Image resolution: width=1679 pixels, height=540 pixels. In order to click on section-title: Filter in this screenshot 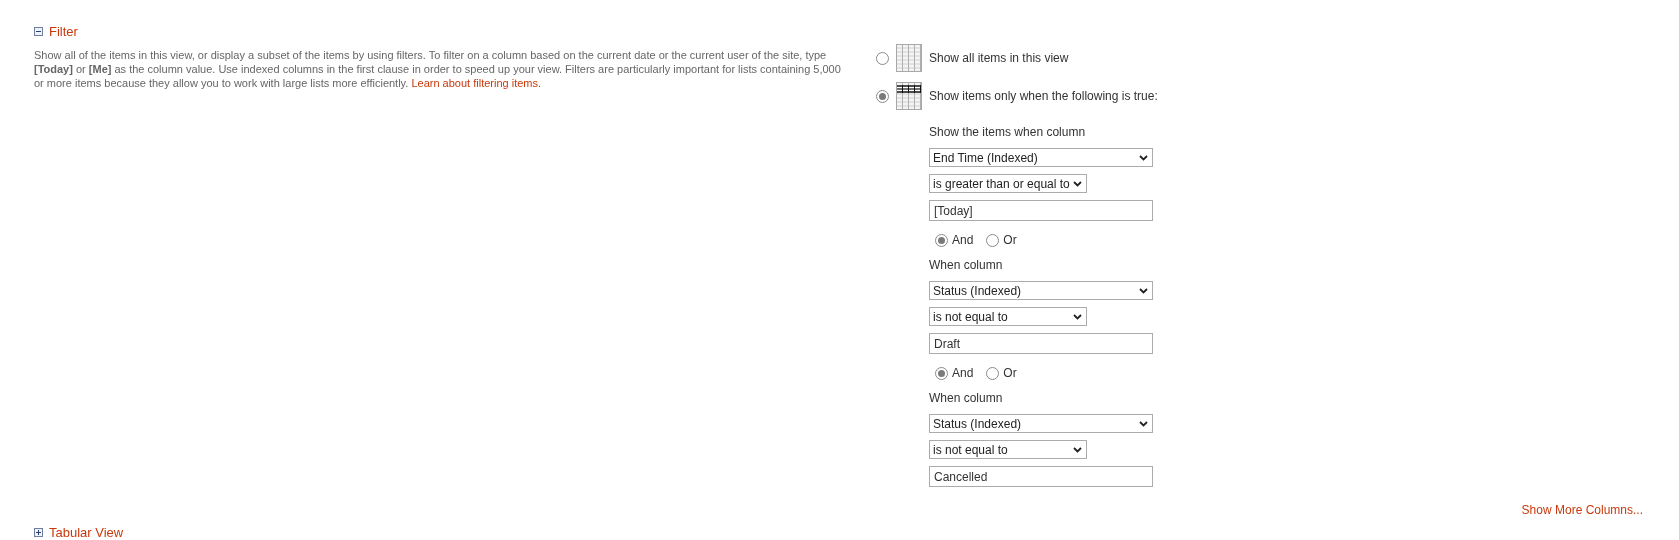, I will do `click(63, 32)`.